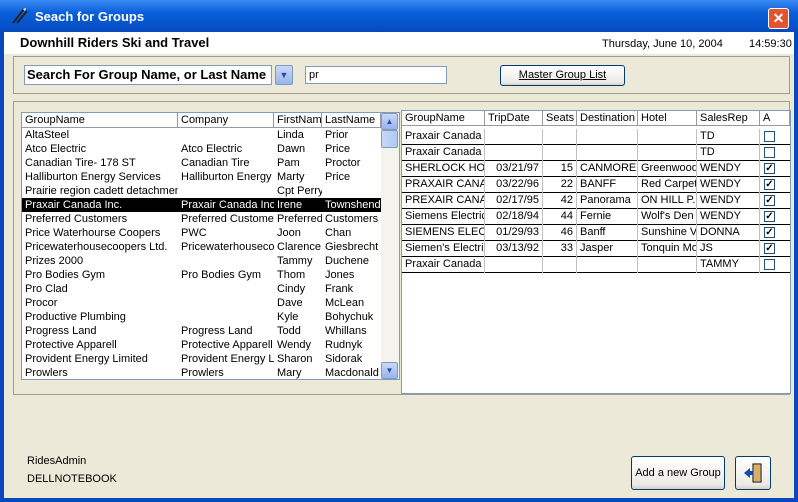  What do you see at coordinates (607, 169) in the screenshot?
I see `table-cell: CANMORE` at bounding box center [607, 169].